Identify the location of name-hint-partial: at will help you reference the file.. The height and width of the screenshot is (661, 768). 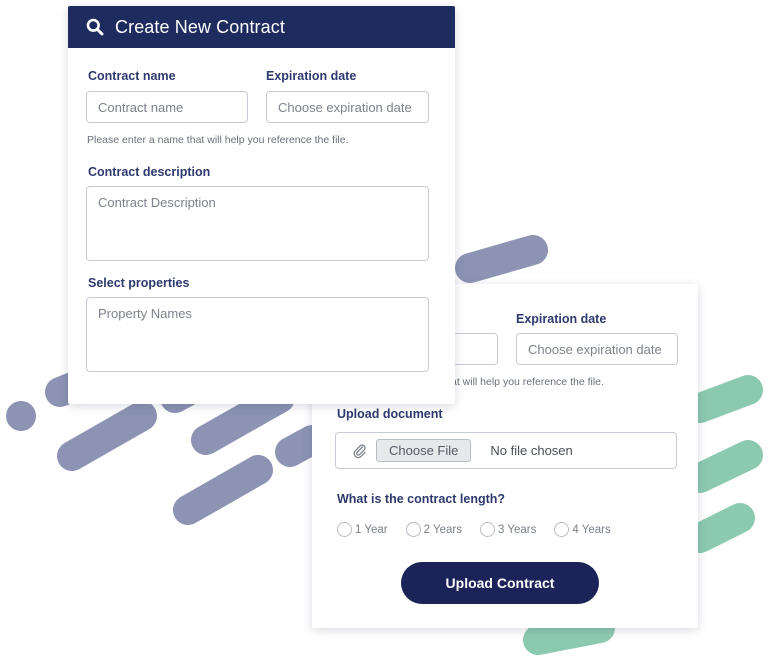
(527, 382).